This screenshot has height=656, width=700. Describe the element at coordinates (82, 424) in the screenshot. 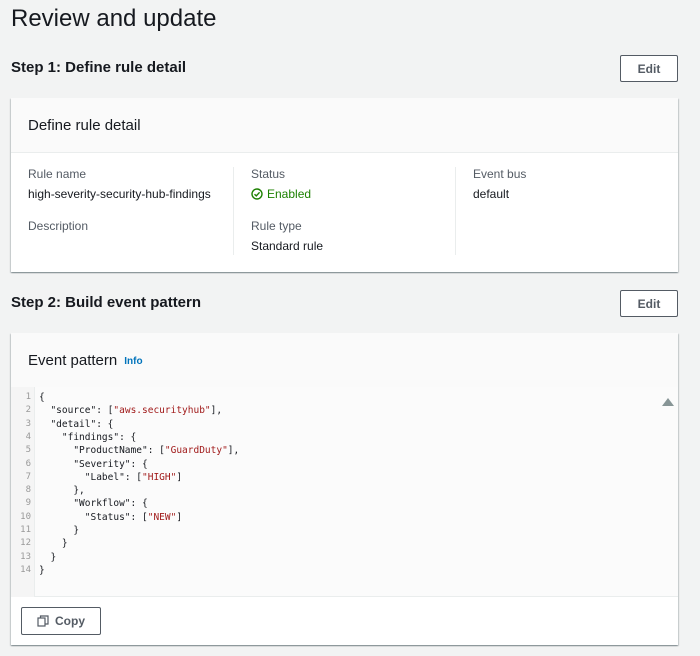

I see `code-line: "detail": {` at that location.